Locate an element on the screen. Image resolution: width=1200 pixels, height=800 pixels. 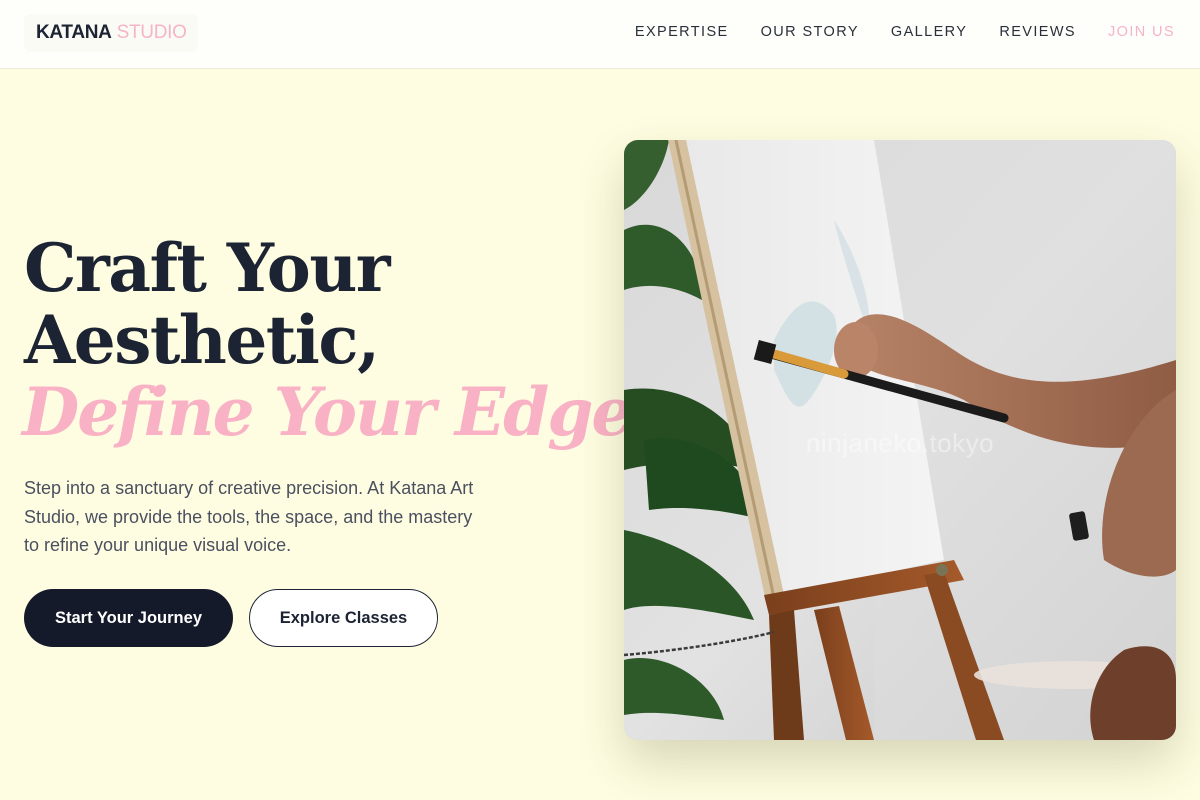
studio-logo: KATANA STUDIO is located at coordinates (111, 33).